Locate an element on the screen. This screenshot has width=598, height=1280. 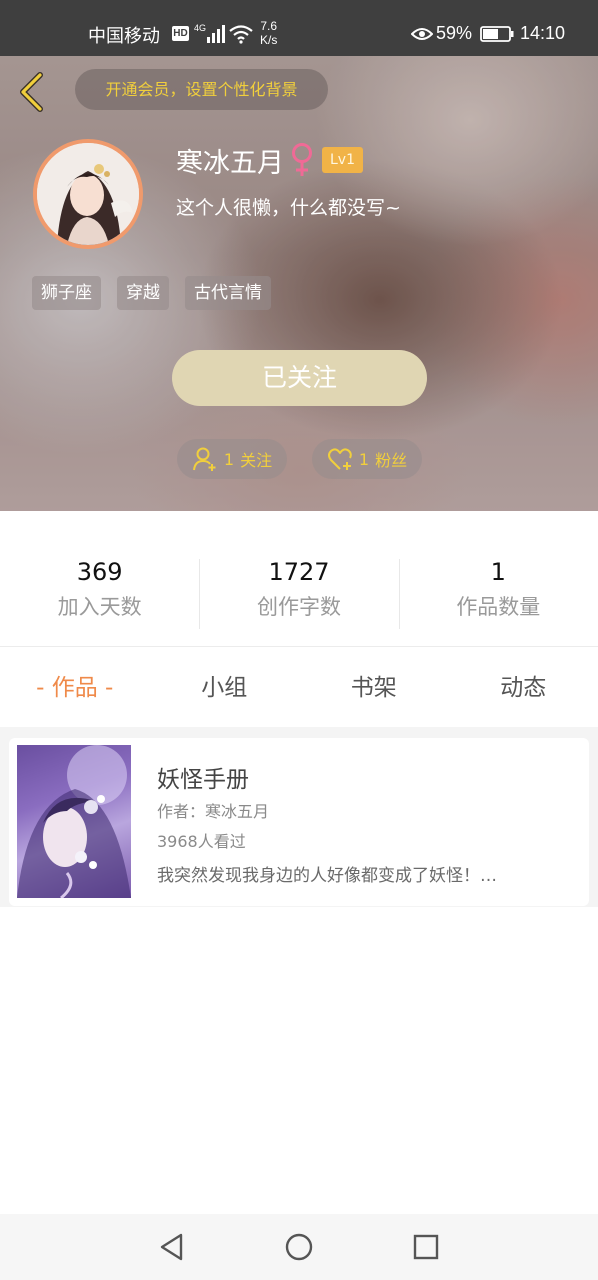
clock: 14:10 is located at coordinates (543, 33).